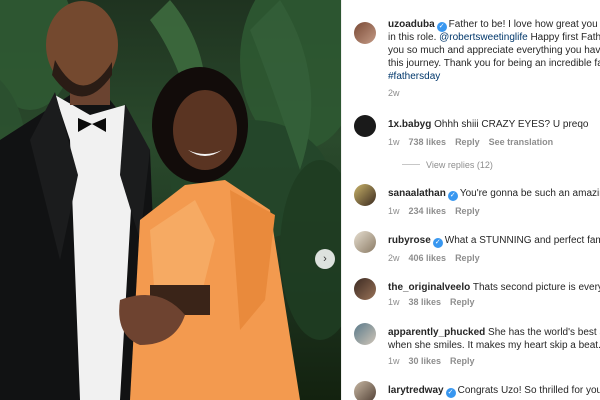 The image size is (600, 400). Describe the element at coordinates (429, 287) in the screenshot. I see `commenter-username: the_originalveelo` at that location.